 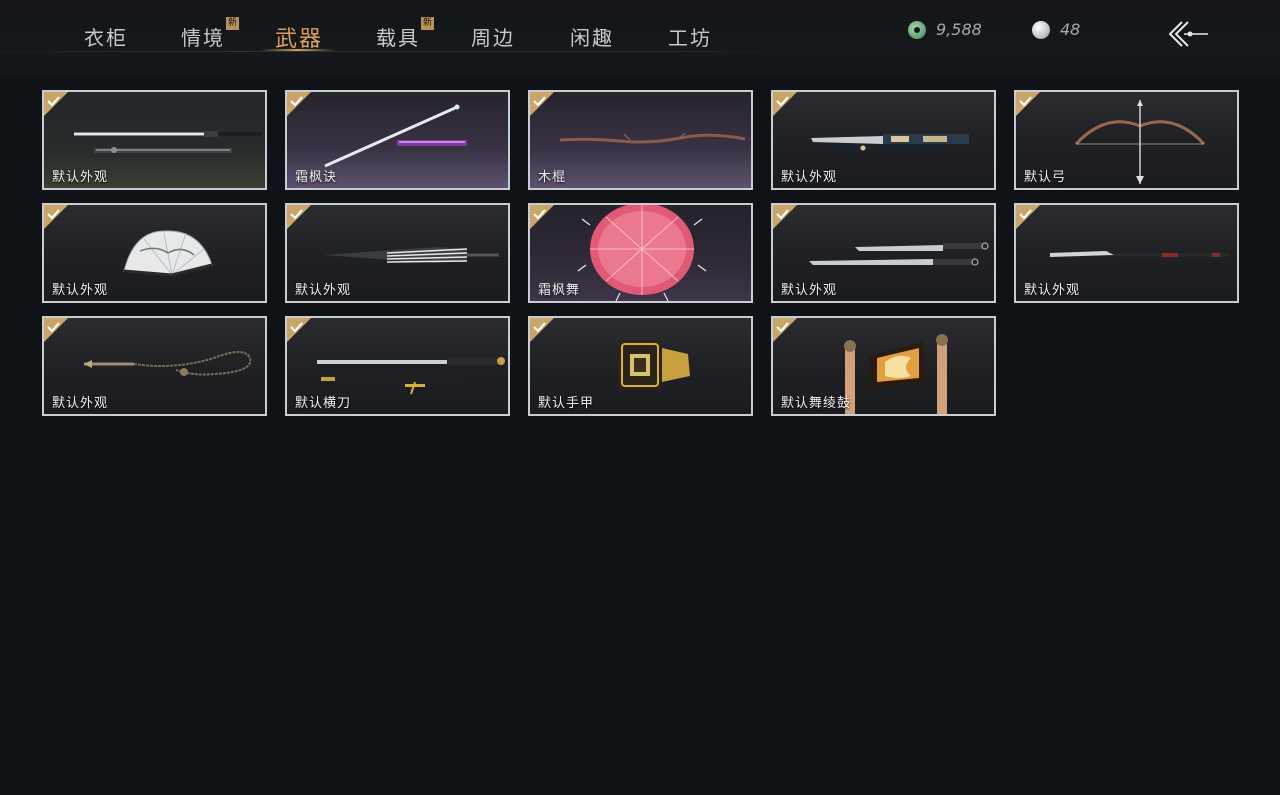 I want to click on tab-label: 周边, so click(x=493, y=38).